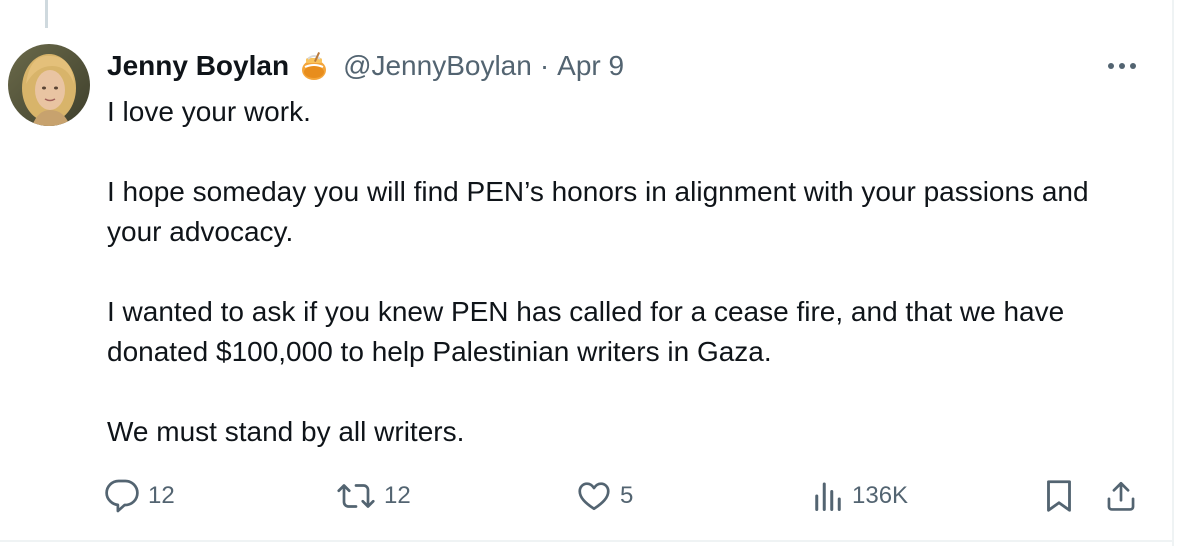 The width and height of the screenshot is (1186, 546). Describe the element at coordinates (139, 496) in the screenshot. I see `reply-button: 12` at that location.